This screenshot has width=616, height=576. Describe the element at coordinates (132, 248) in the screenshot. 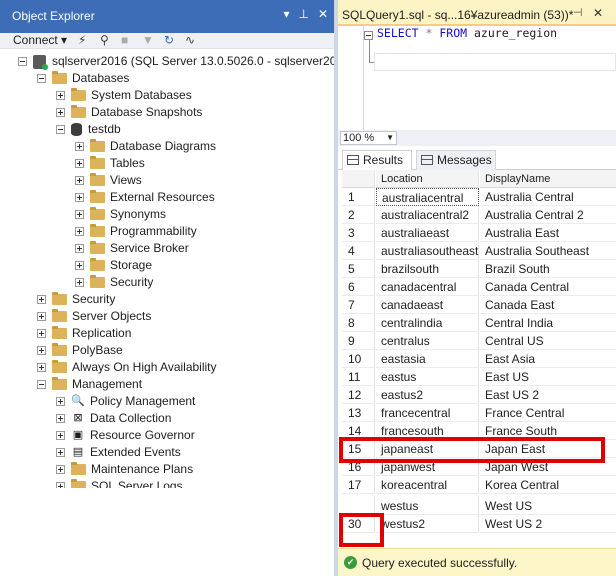

I see `tree-node: Service Broker` at that location.